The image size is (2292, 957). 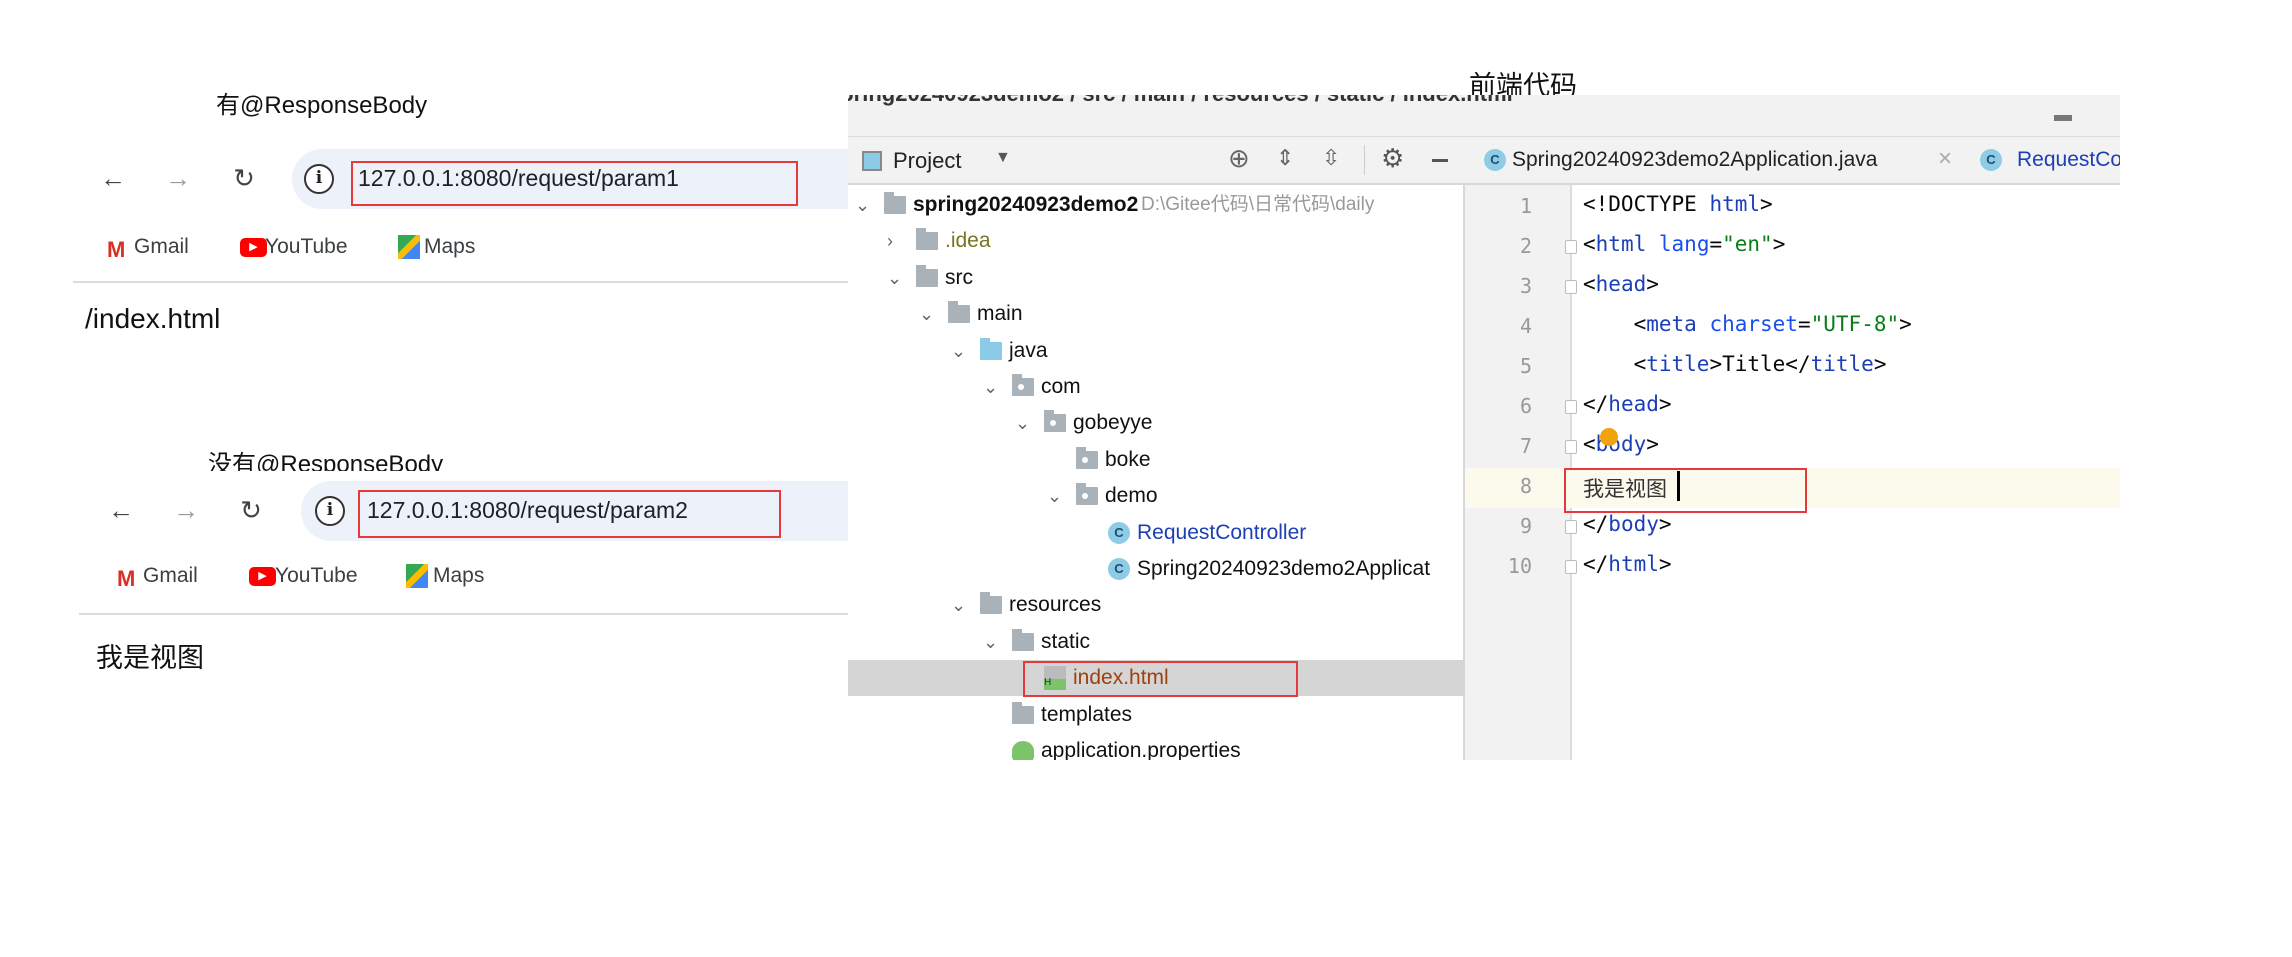 What do you see at coordinates (1364, 160) in the screenshot?
I see `separator` at bounding box center [1364, 160].